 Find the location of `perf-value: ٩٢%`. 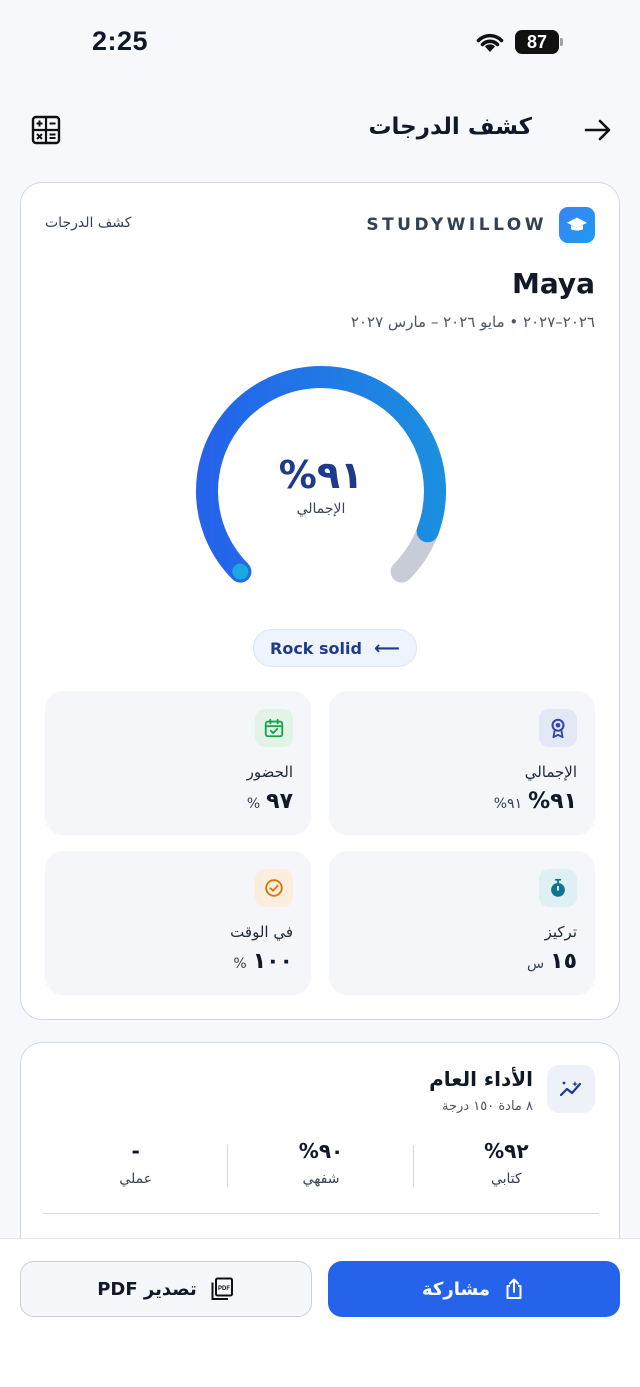

perf-value: ٩٢% is located at coordinates (506, 1151).